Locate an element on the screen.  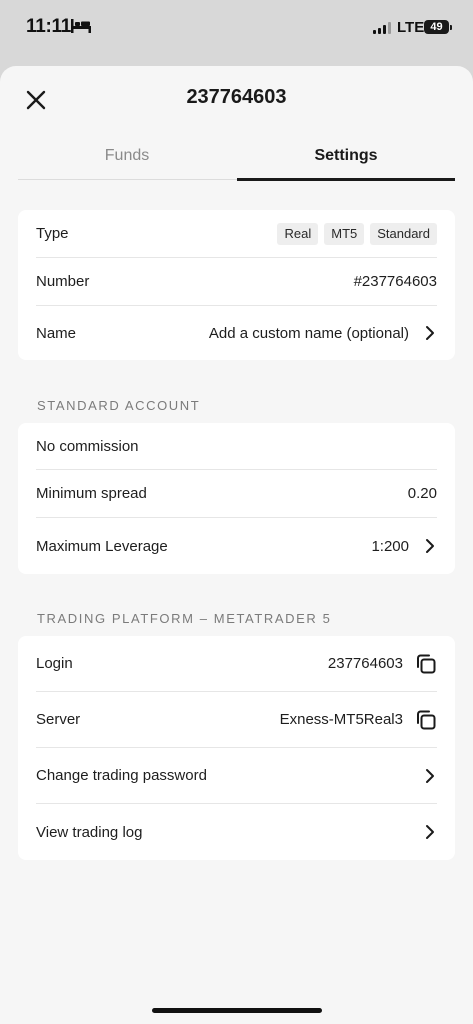
spread-label: Minimum spread is located at coordinates (91, 493).